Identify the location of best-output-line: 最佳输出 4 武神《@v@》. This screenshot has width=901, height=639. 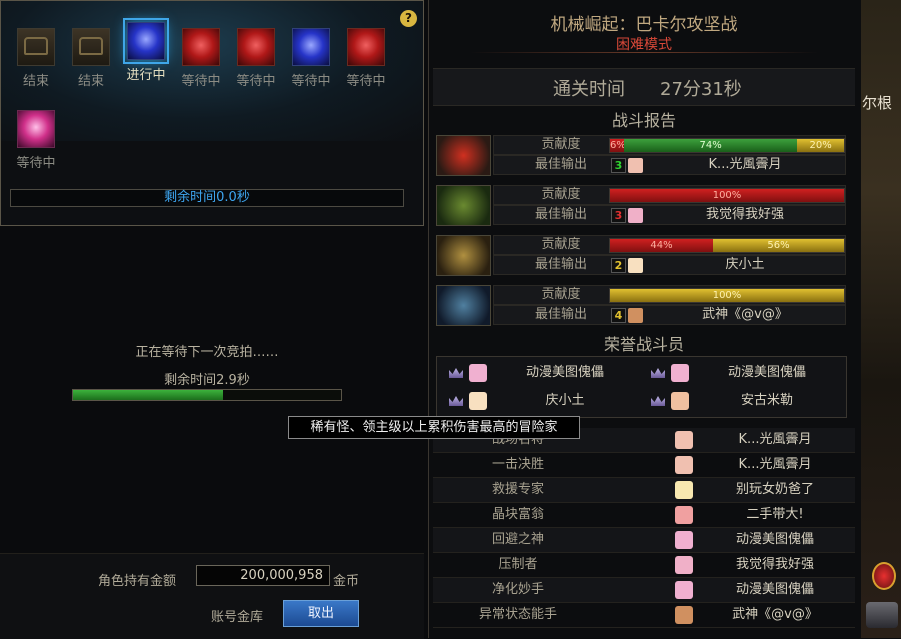
(669, 315).